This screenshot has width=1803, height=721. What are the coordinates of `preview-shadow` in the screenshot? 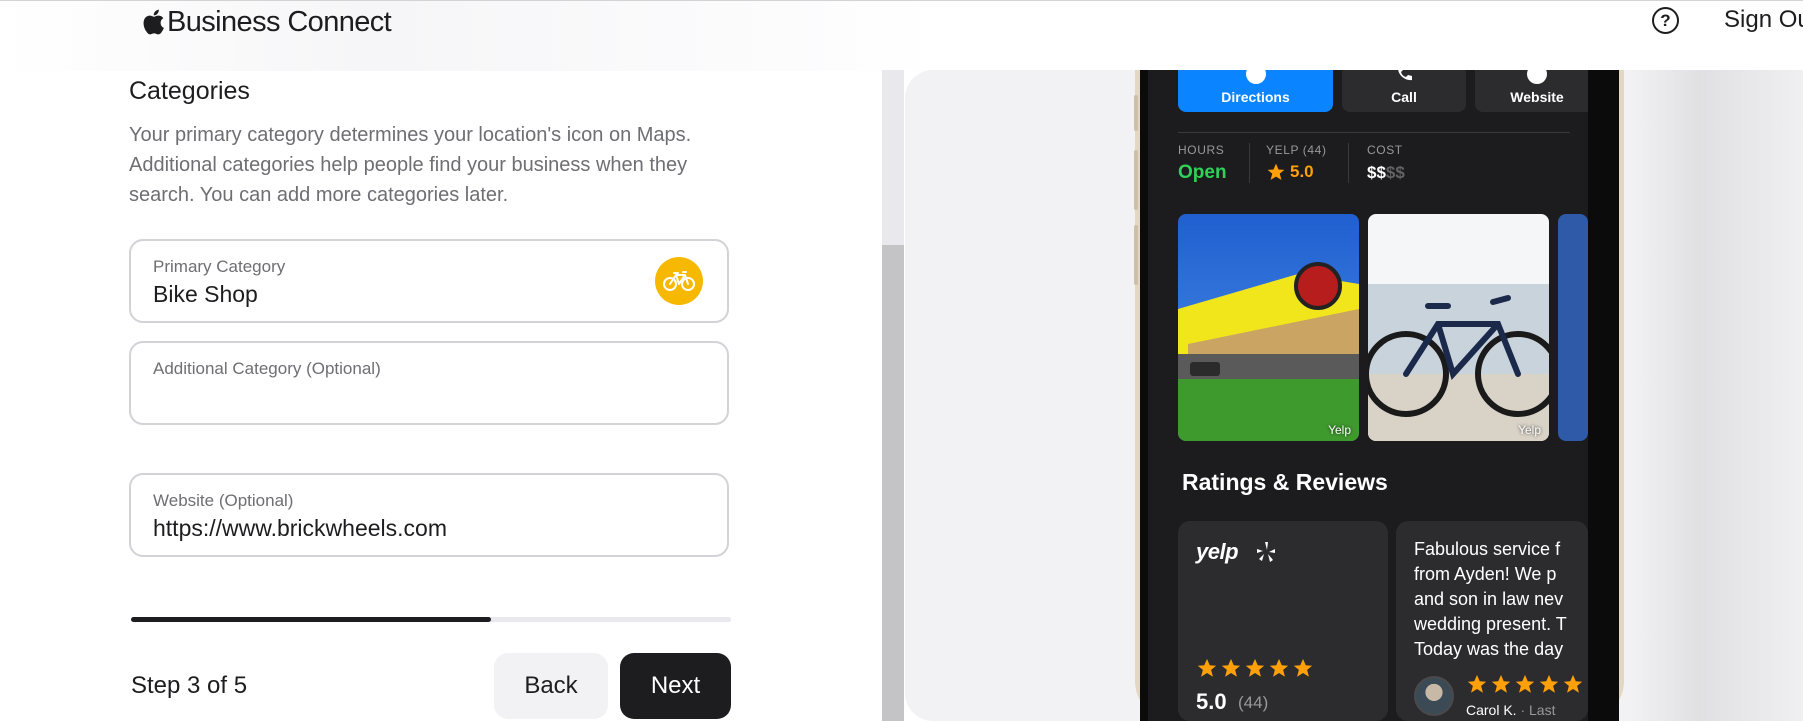 It's located at (1716, 395).